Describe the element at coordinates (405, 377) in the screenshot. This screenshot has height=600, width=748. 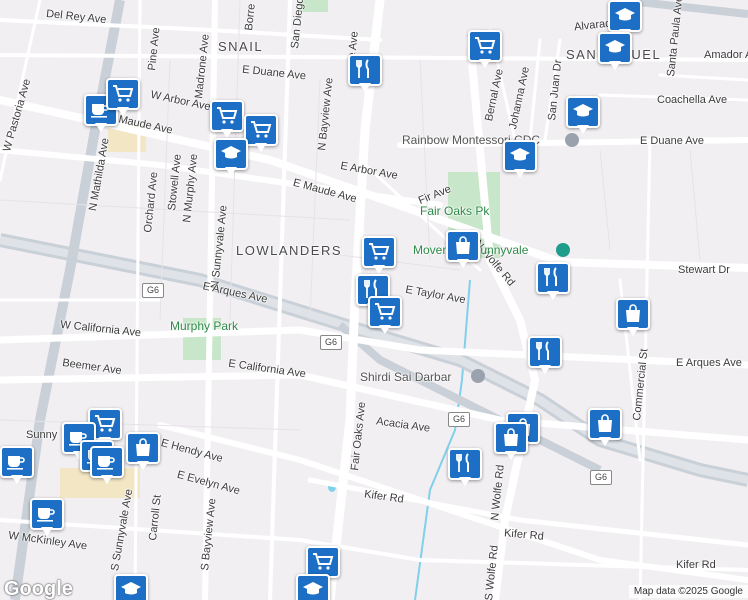
I see `poi-label-shirdi-sai-darbar: Shirdi Sai Darbar` at that location.